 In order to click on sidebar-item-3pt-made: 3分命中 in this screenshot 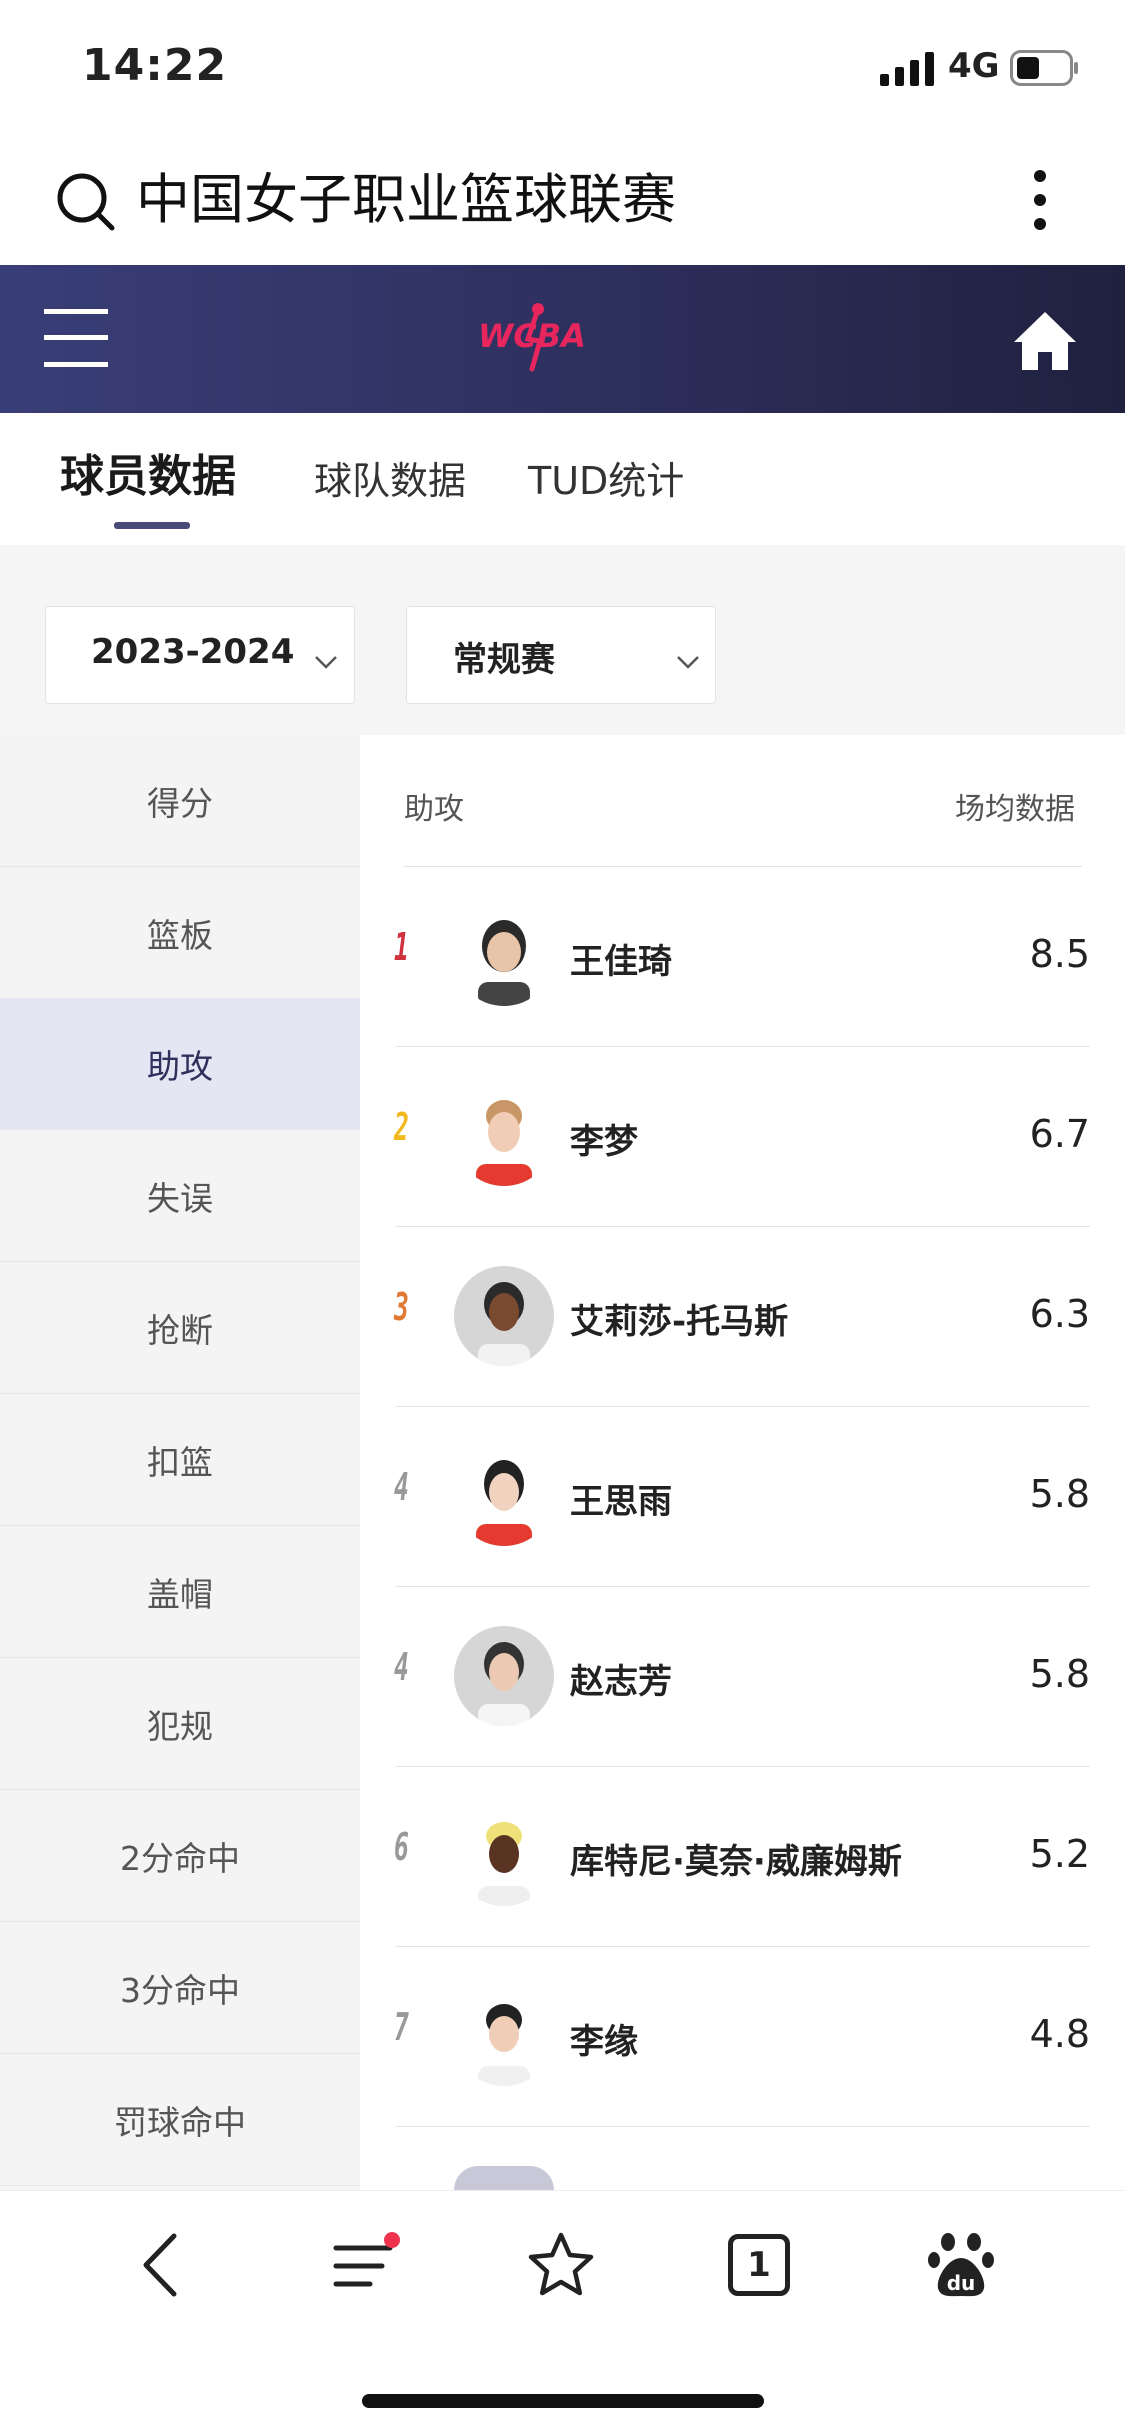, I will do `click(180, 1988)`.